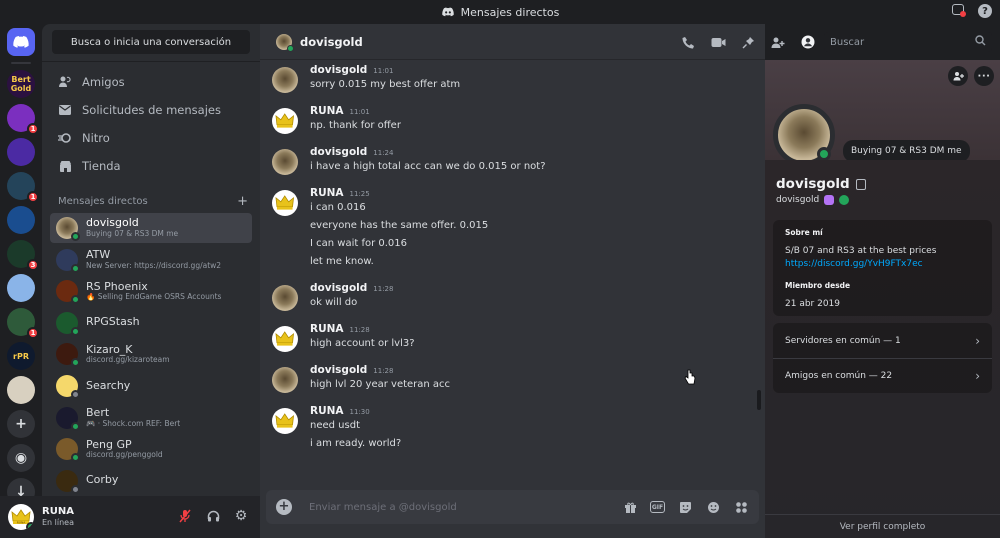  What do you see at coordinates (23, 255) in the screenshot?
I see `server-icon-server-6: 3` at bounding box center [23, 255].